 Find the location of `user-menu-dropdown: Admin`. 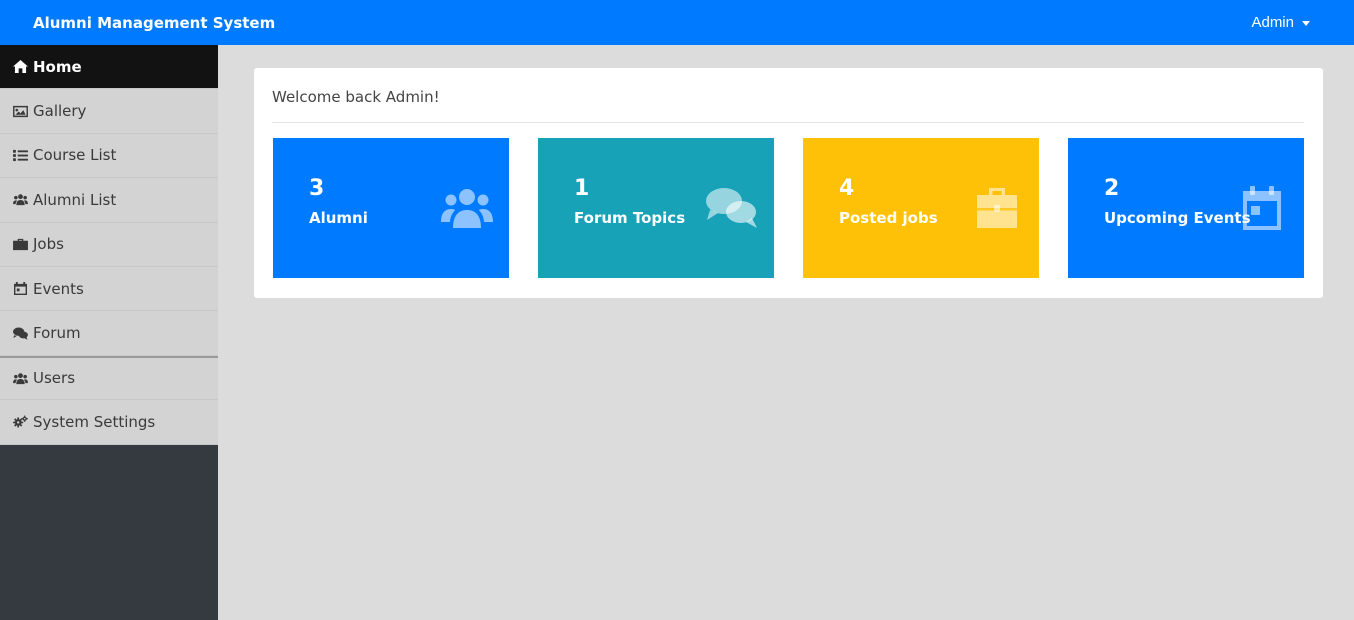

user-menu-dropdown: Admin is located at coordinates (1302, 22).